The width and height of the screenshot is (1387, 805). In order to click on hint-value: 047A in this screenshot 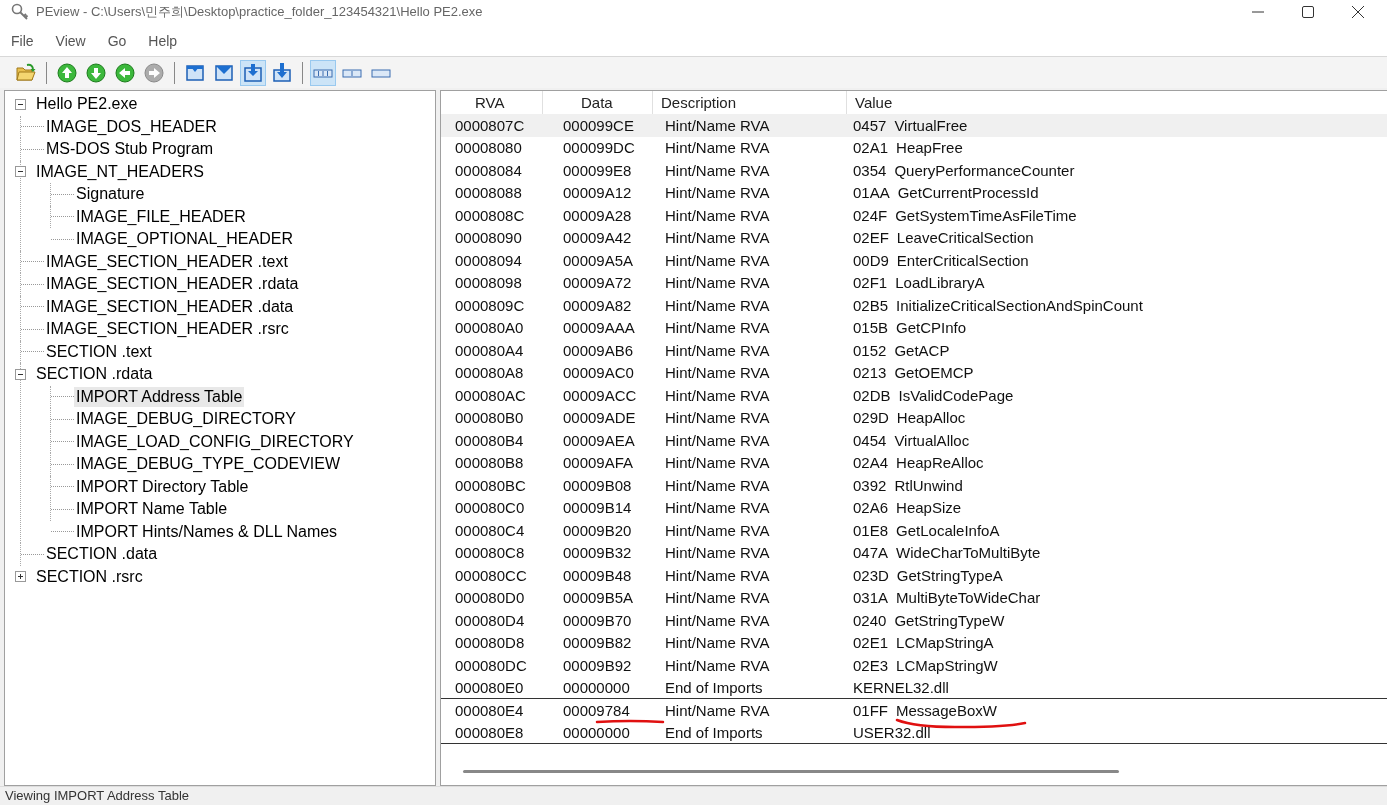, I will do `click(871, 553)`.